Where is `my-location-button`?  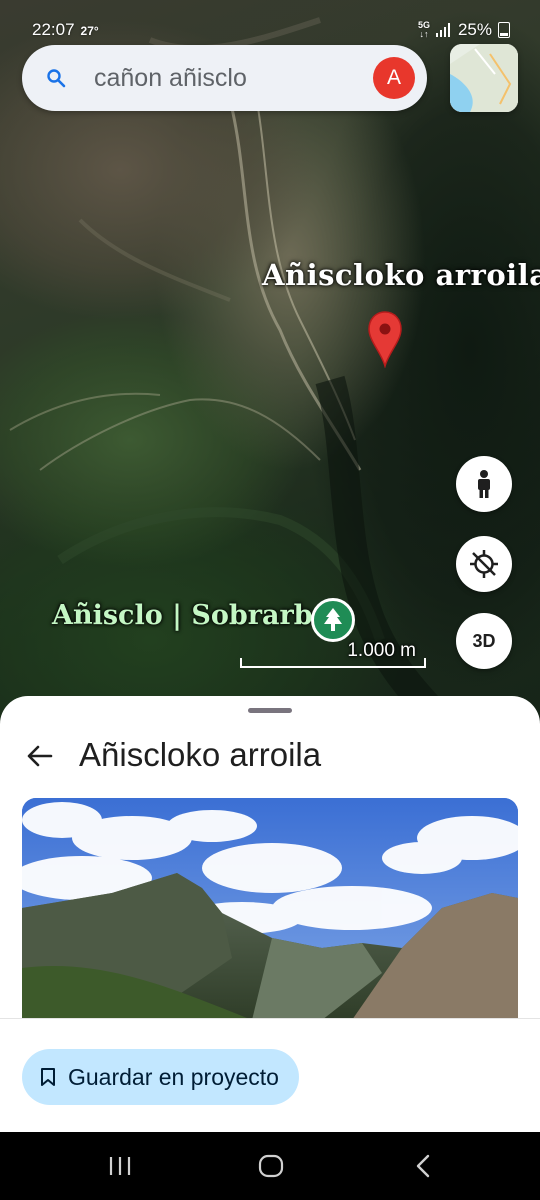
my-location-button is located at coordinates (484, 564).